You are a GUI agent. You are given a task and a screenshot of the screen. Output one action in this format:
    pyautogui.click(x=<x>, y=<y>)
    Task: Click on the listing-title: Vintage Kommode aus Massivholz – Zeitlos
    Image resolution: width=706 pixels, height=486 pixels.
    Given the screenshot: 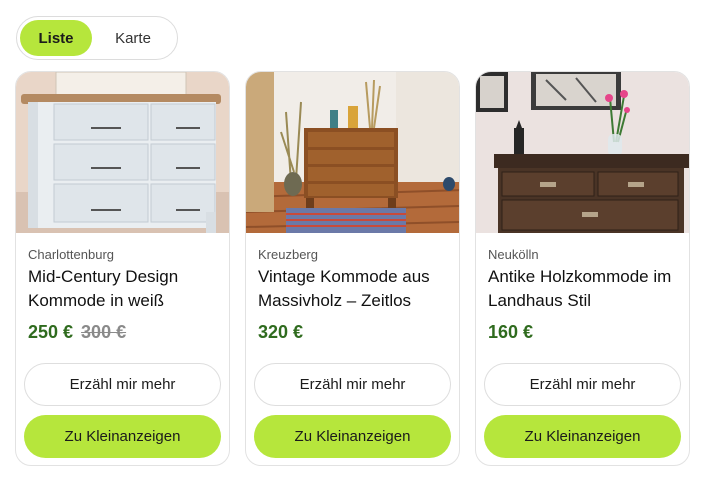 What is the action you would take?
    pyautogui.click(x=355, y=289)
    